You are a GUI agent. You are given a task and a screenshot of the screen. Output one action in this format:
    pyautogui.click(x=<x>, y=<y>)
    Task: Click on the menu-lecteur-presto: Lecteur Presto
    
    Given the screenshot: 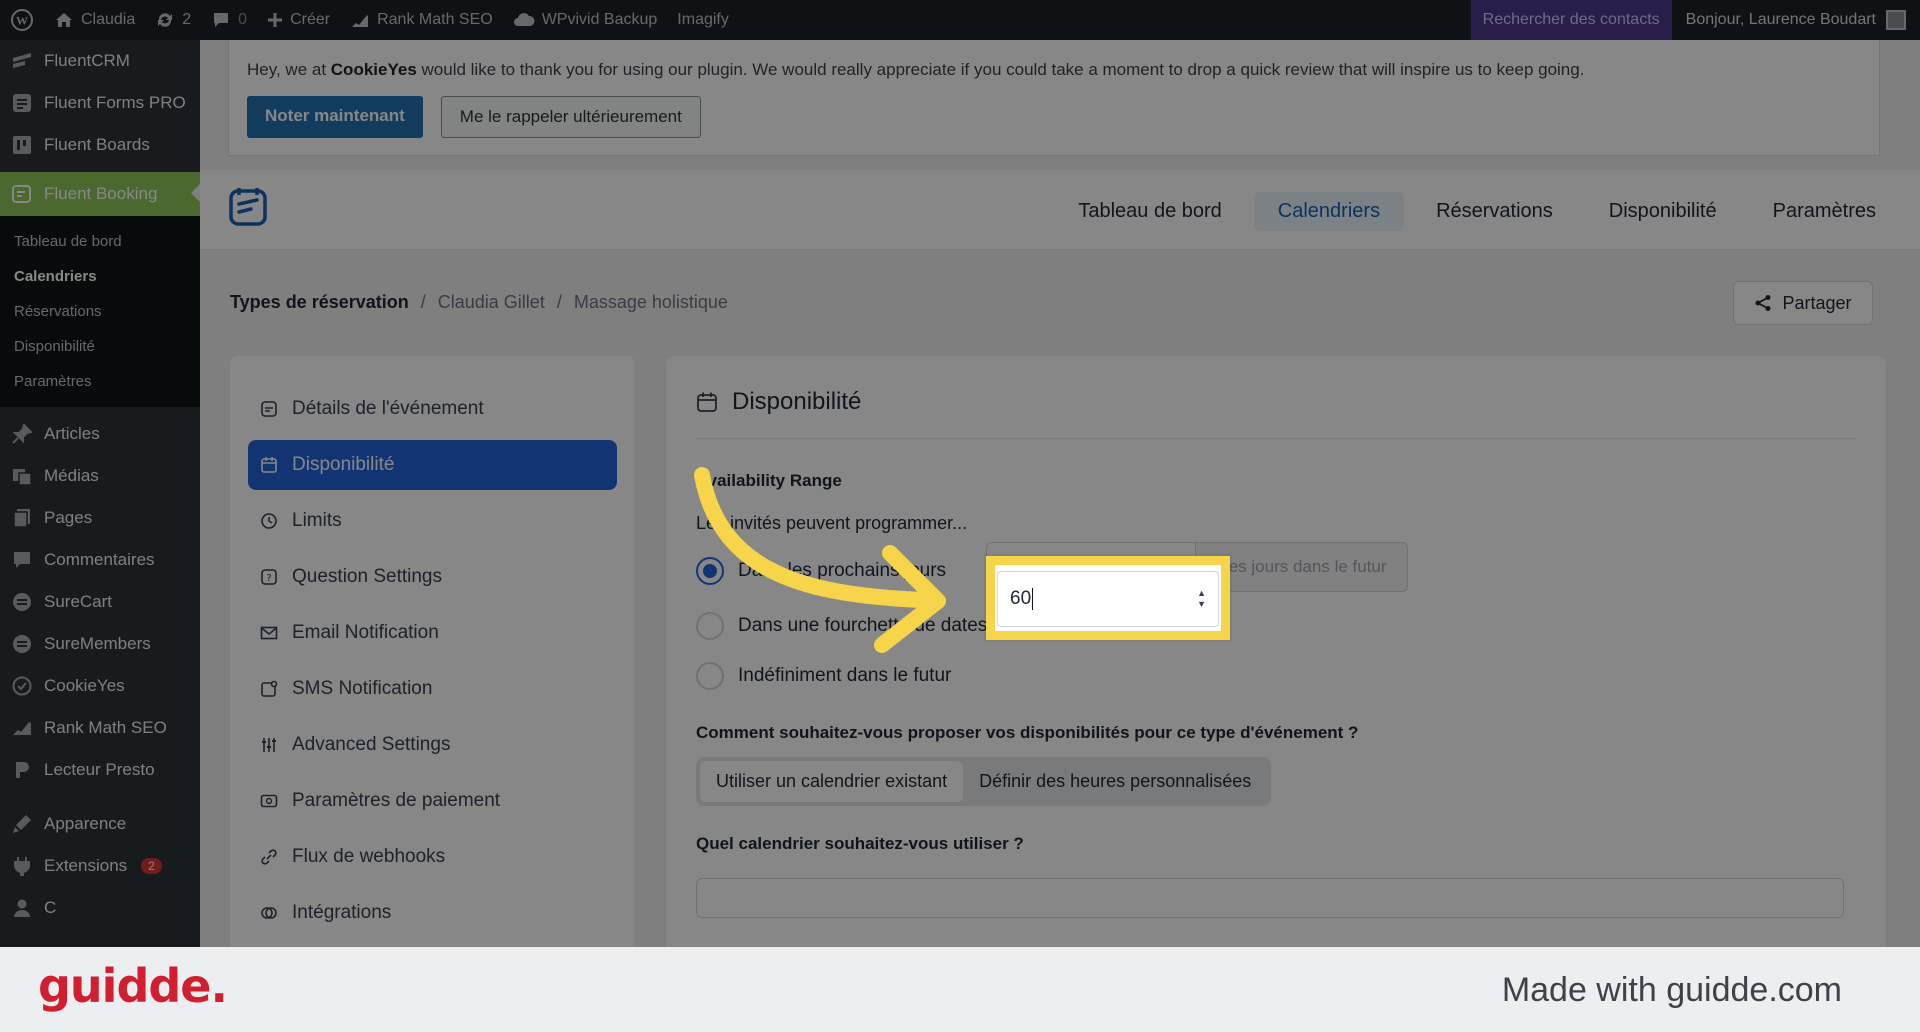 What is the action you would take?
    pyautogui.click(x=100, y=770)
    